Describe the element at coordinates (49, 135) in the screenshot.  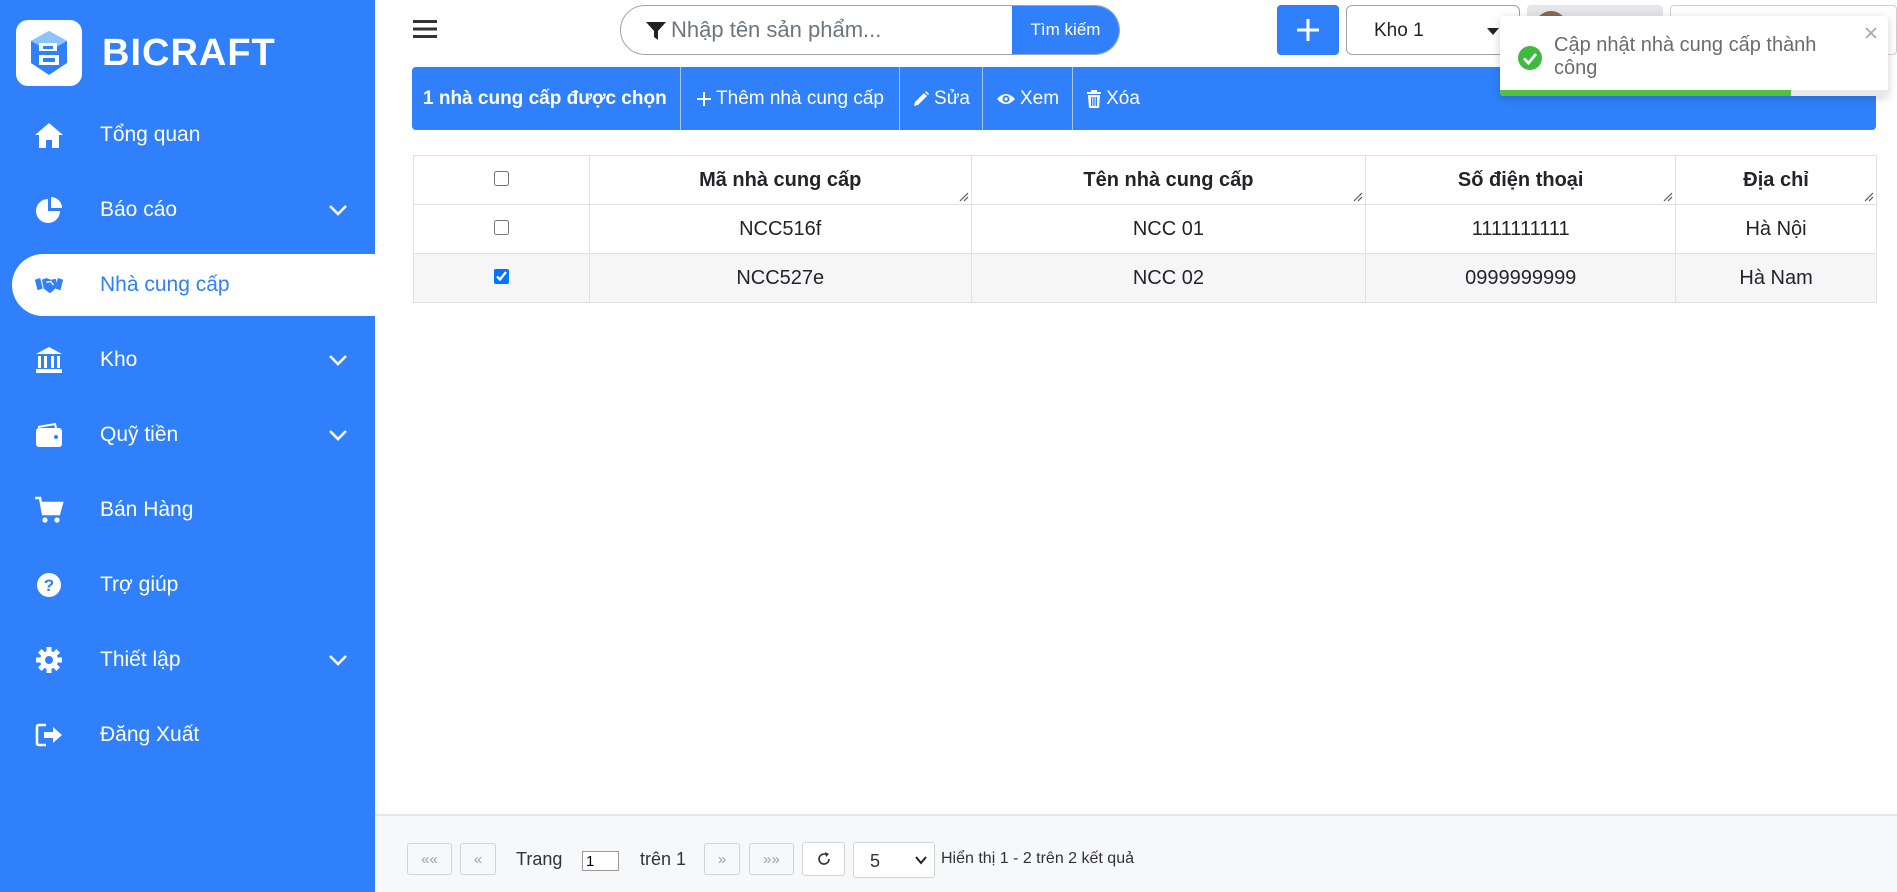
I see `home-icon` at that location.